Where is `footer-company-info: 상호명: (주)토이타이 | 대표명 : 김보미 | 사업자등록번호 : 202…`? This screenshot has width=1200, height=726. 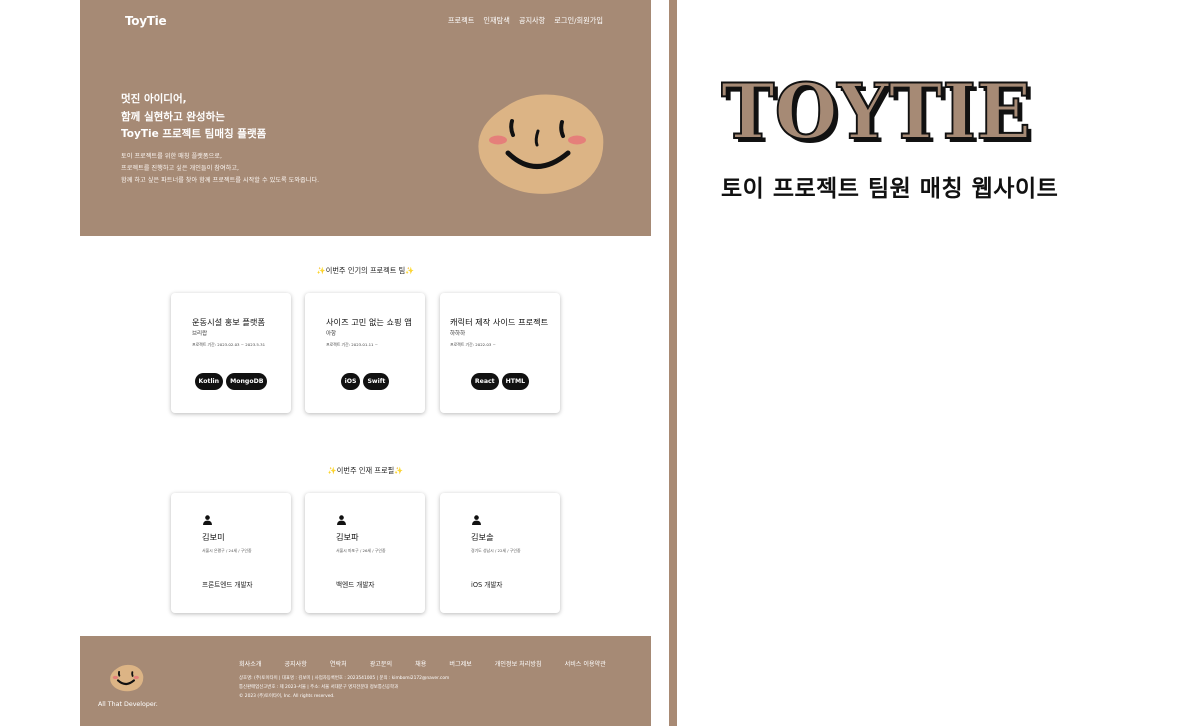 footer-company-info: 상호명: (주)토이타이 | 대표명 : 김보미 | 사업자등록번호 : 202… is located at coordinates (344, 687).